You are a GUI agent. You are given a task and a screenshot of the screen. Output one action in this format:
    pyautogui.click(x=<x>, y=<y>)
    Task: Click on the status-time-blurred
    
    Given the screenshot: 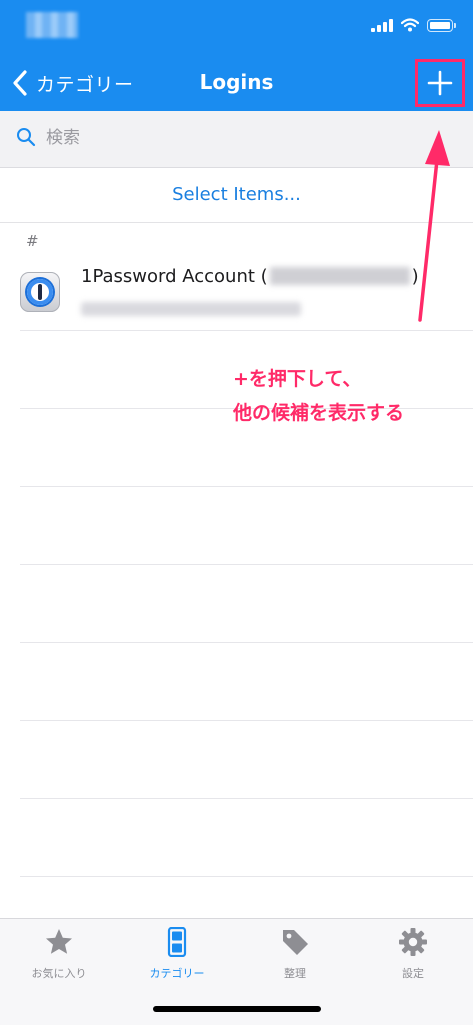 What is the action you would take?
    pyautogui.click(x=52, y=25)
    